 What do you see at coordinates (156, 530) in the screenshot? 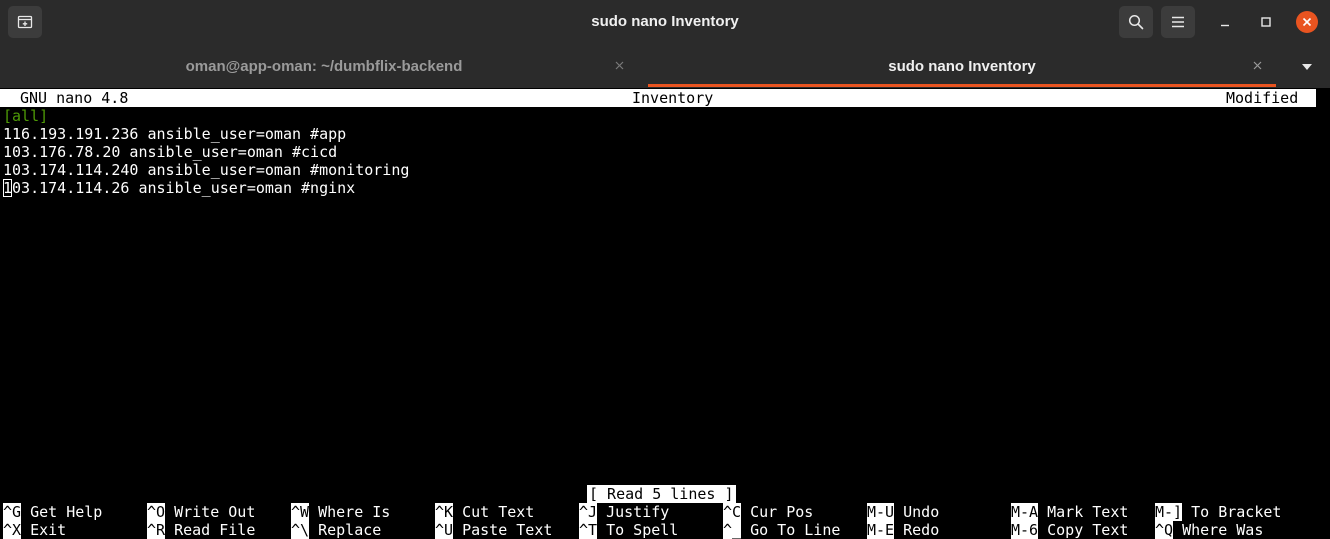
I see `shortcut-key: ^R` at bounding box center [156, 530].